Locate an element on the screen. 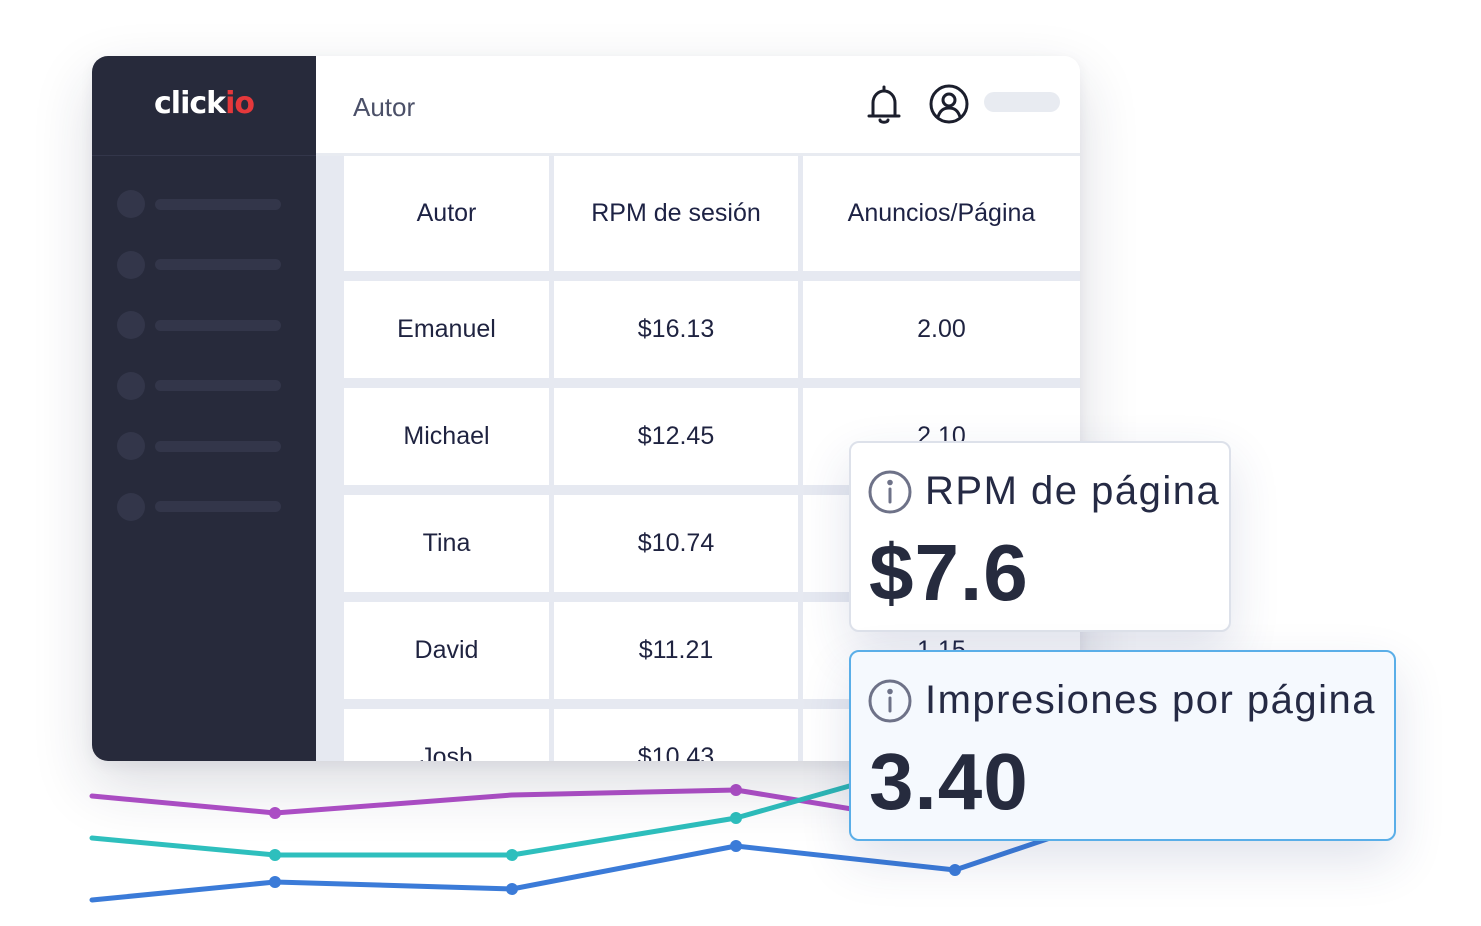 Image resolution: width=1481 pixels, height=926 pixels. sidebar-nav is located at coordinates (199, 371).